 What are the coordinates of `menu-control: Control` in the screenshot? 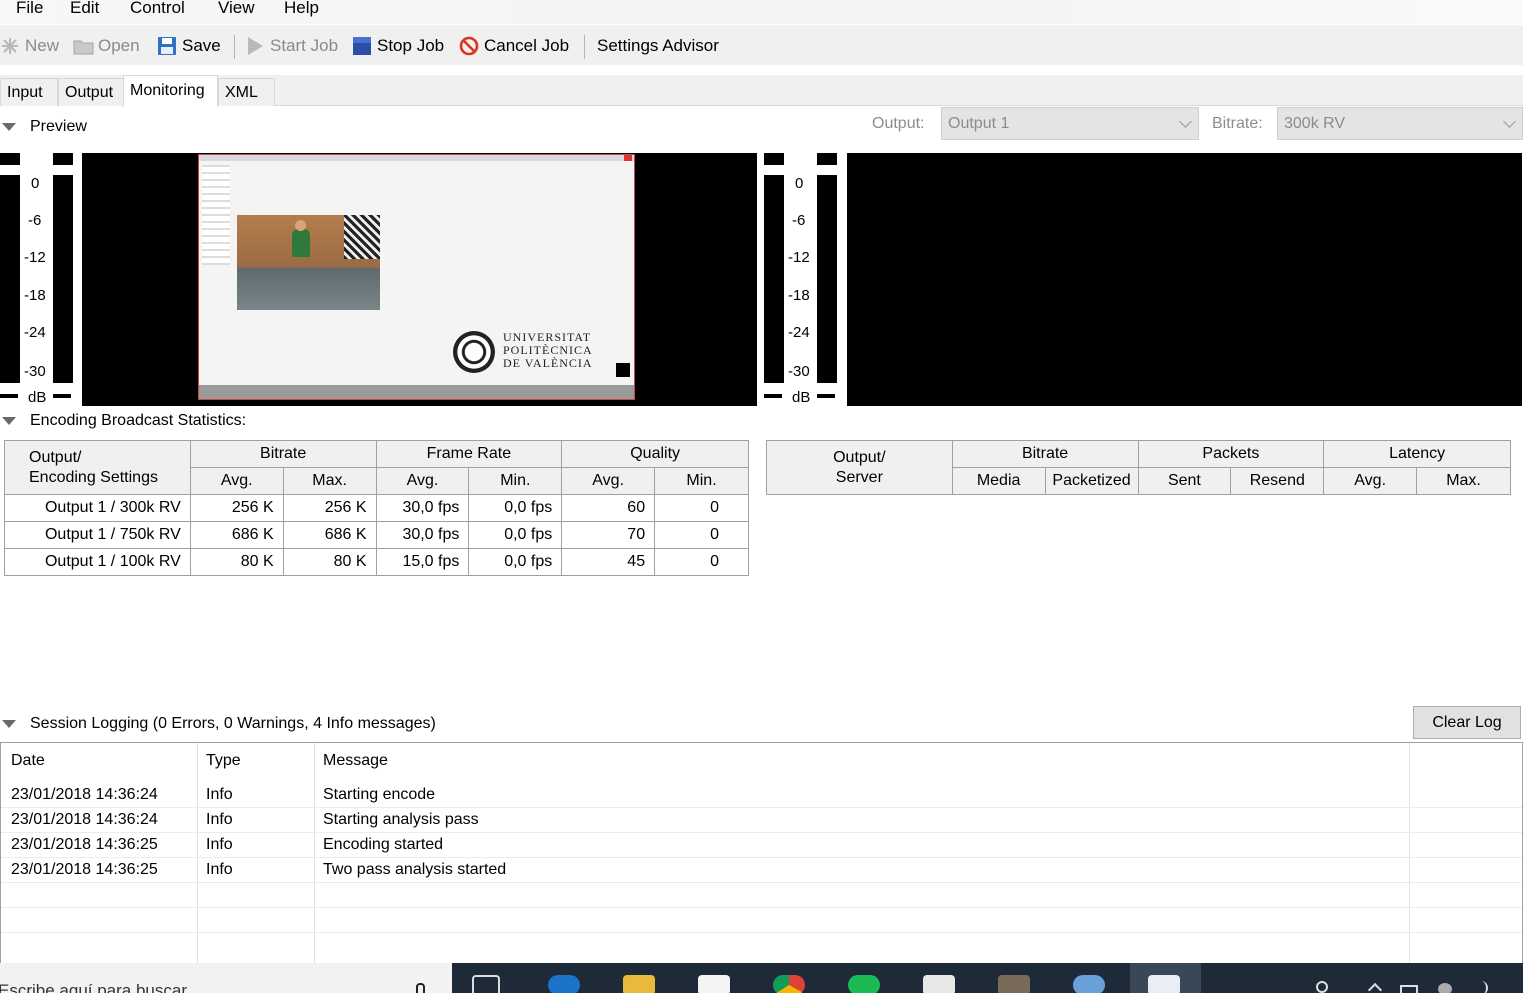 It's located at (157, 9).